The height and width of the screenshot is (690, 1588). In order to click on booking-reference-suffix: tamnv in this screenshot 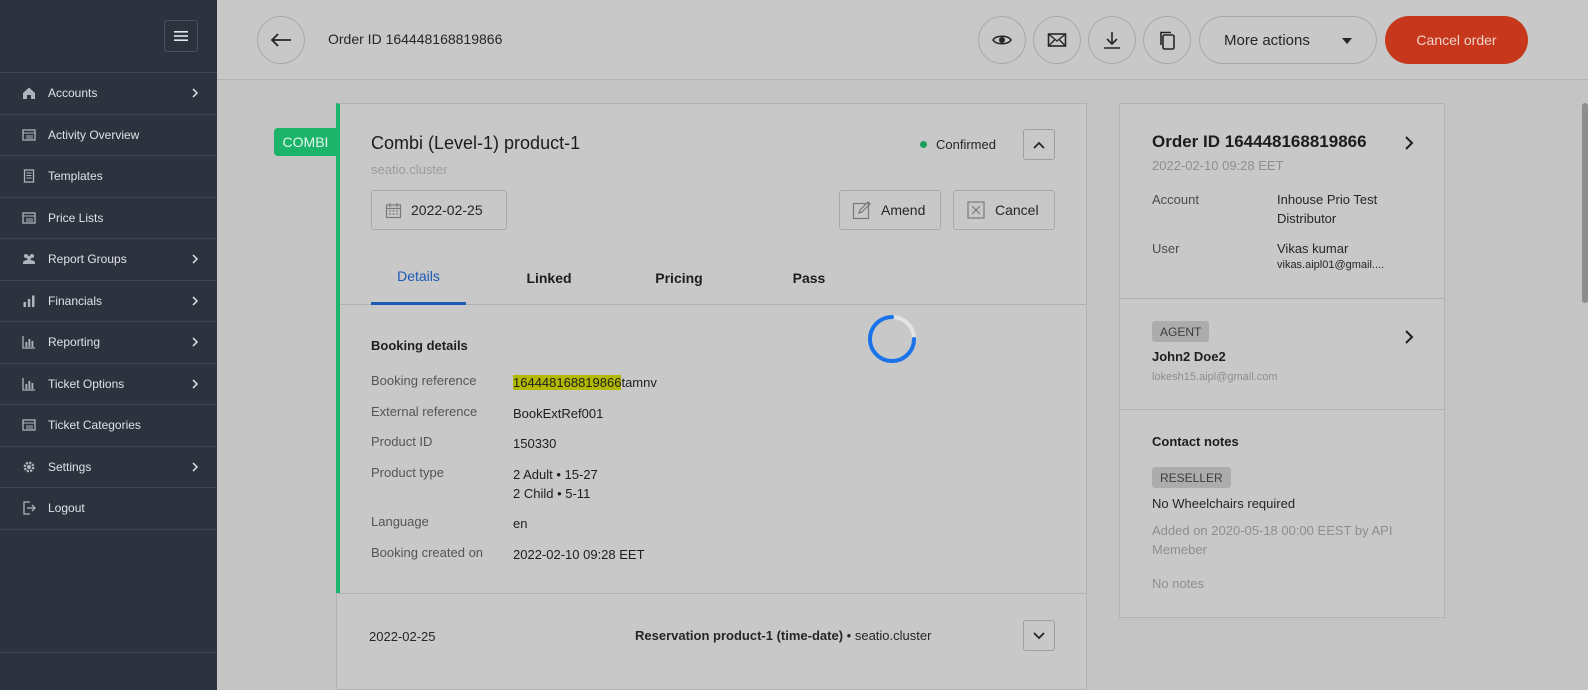, I will do `click(639, 382)`.